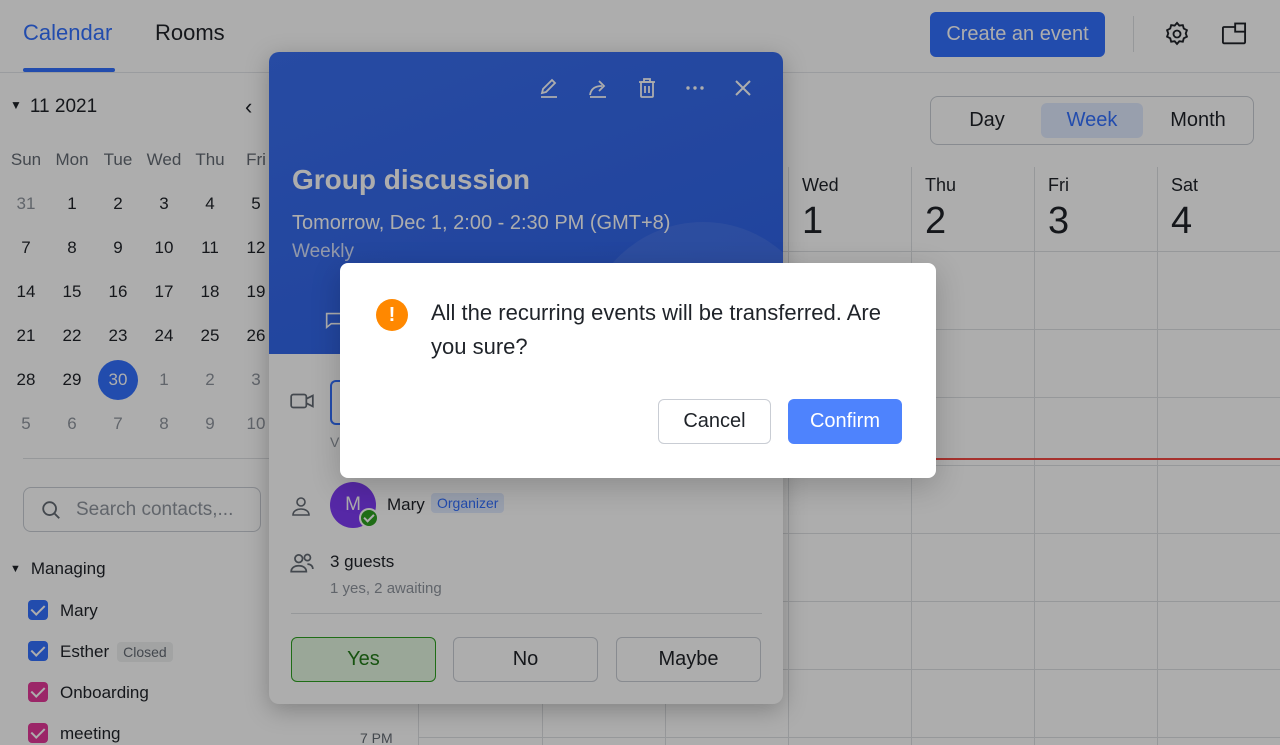  Describe the element at coordinates (392, 315) in the screenshot. I see `warning-icon: !` at that location.